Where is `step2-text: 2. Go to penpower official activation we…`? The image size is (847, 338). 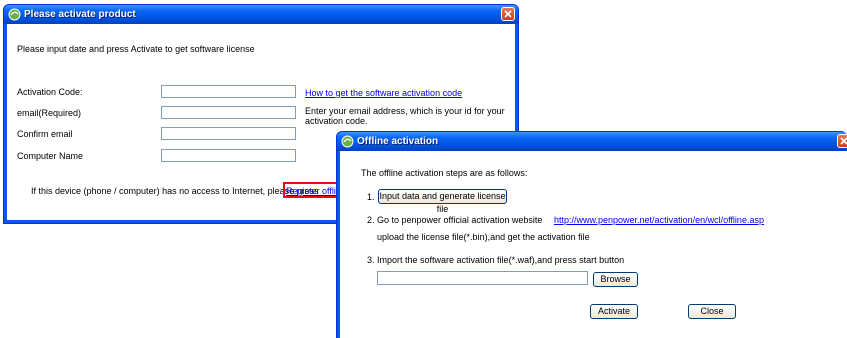 step2-text: 2. Go to penpower official activation we… is located at coordinates (455, 220).